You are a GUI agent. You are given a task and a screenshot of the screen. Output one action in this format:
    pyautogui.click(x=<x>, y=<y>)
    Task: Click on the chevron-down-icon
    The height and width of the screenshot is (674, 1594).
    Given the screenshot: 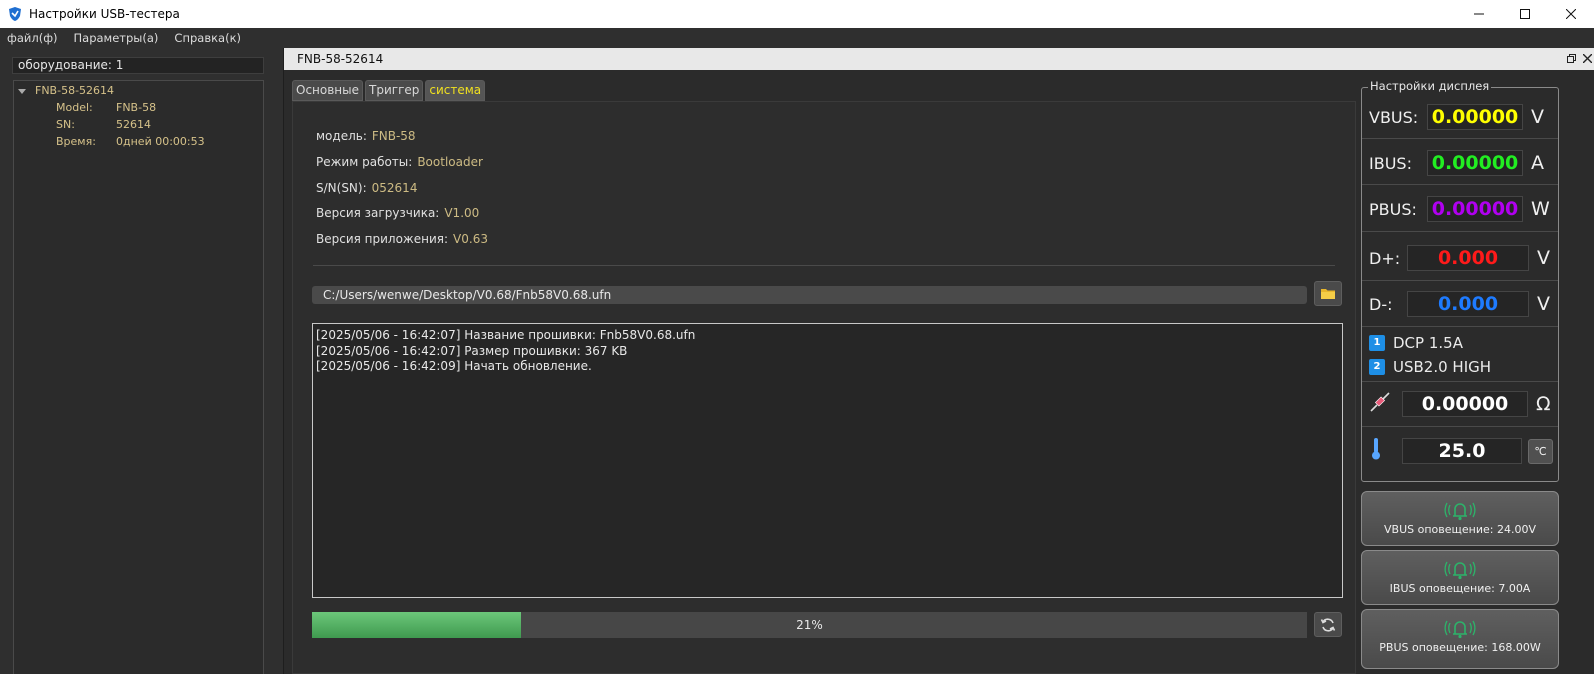 What is the action you would take?
    pyautogui.click(x=22, y=91)
    